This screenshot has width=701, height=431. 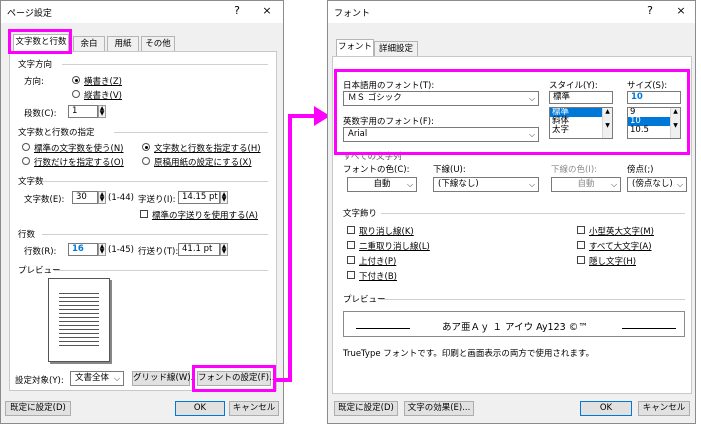 What do you see at coordinates (620, 247) in the screenshot?
I see `all-caps-label: すべて大文字(A)` at bounding box center [620, 247].